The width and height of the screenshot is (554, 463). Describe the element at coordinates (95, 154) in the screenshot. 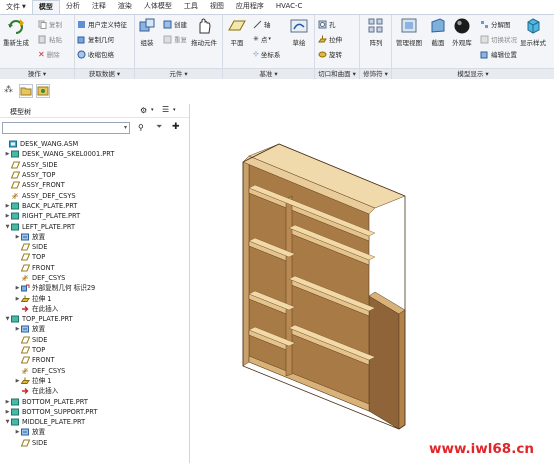

I see `tree-item: ▶ DESK_WANG_SKEL0001.PRT` at that location.